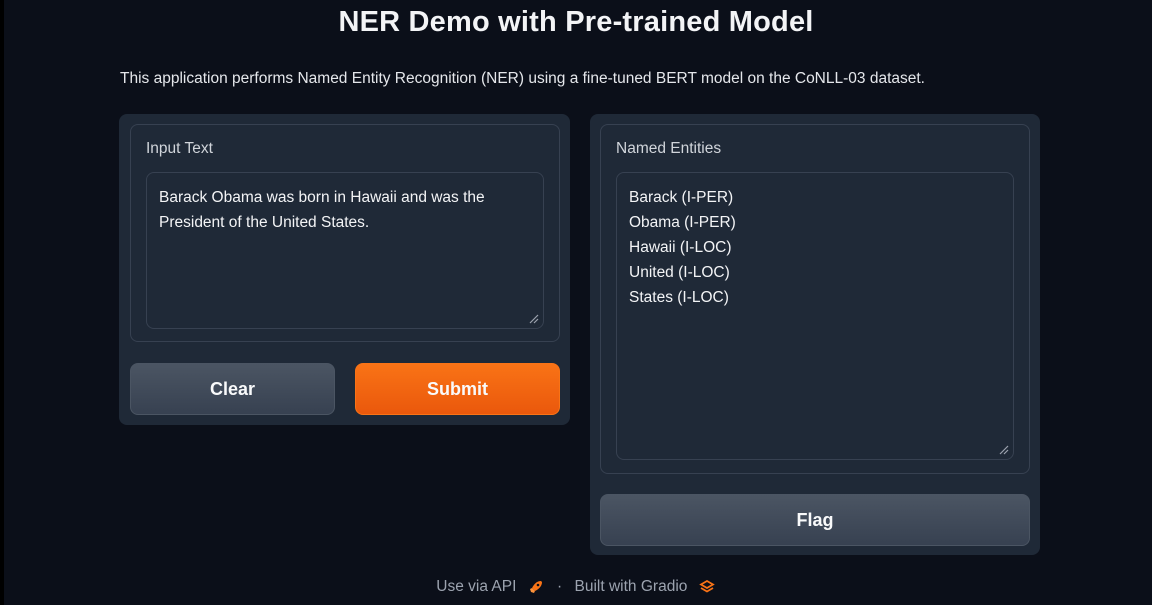 This screenshot has width=1152, height=605. Describe the element at coordinates (682, 222) in the screenshot. I see `entity-item: Obama (I-PER)` at that location.